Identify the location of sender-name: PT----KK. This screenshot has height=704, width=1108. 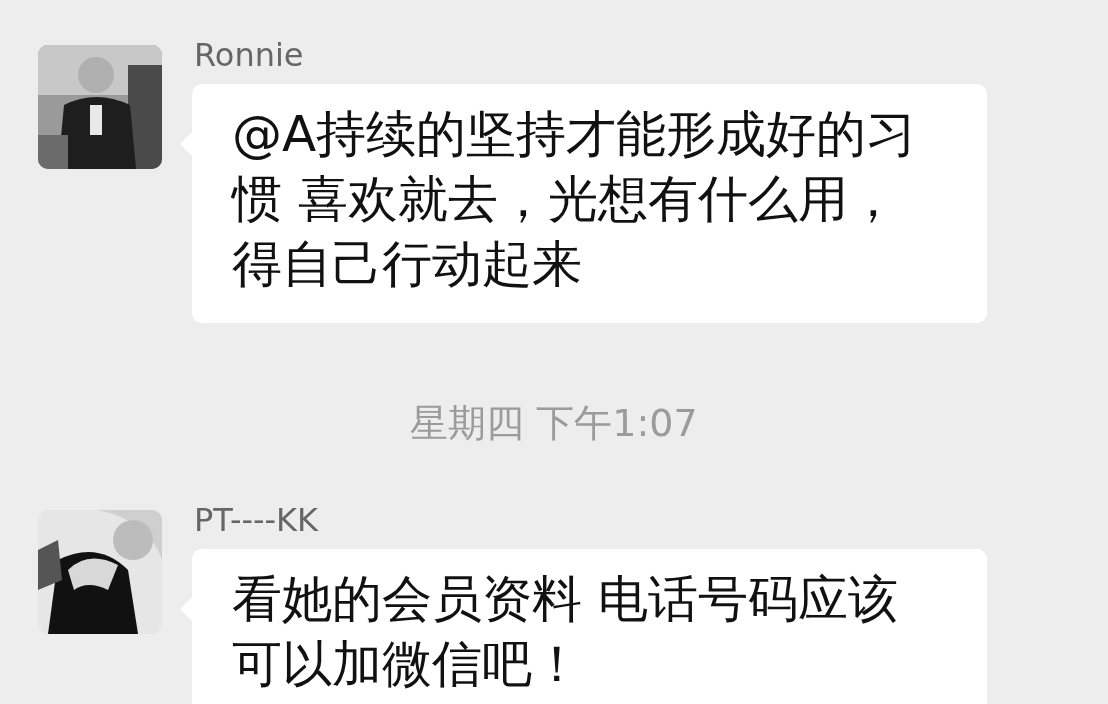
(256, 520).